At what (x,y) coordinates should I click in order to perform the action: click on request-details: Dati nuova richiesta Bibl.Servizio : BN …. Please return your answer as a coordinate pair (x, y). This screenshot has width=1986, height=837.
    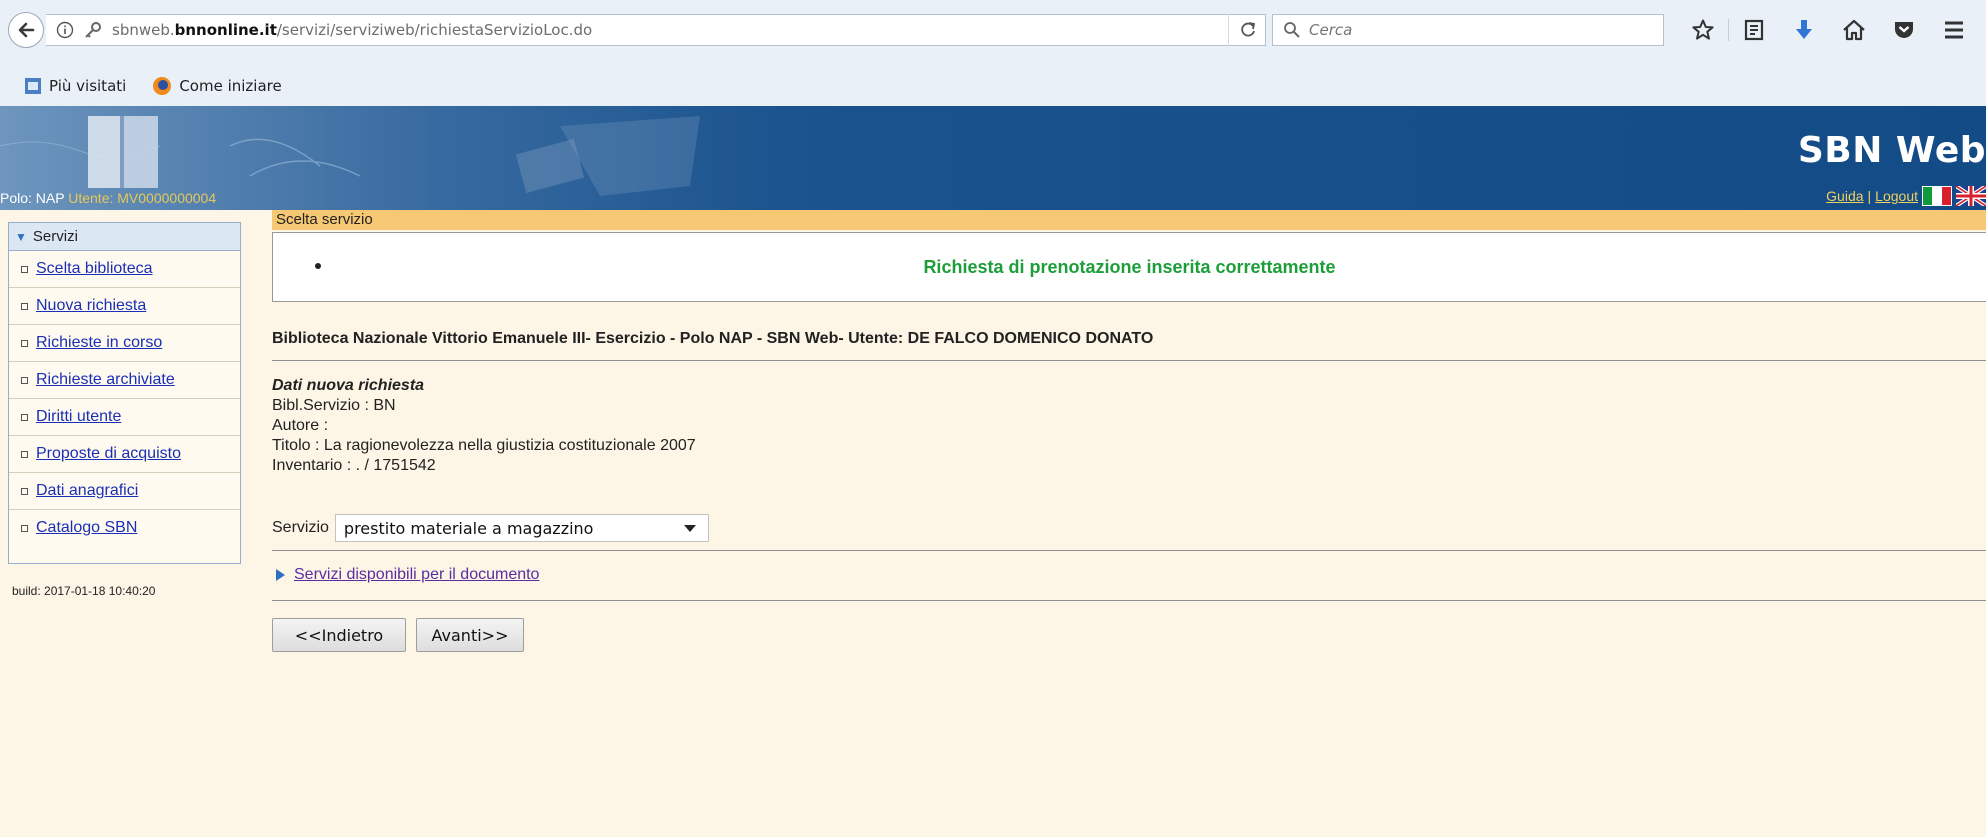
    Looking at the image, I should click on (484, 426).